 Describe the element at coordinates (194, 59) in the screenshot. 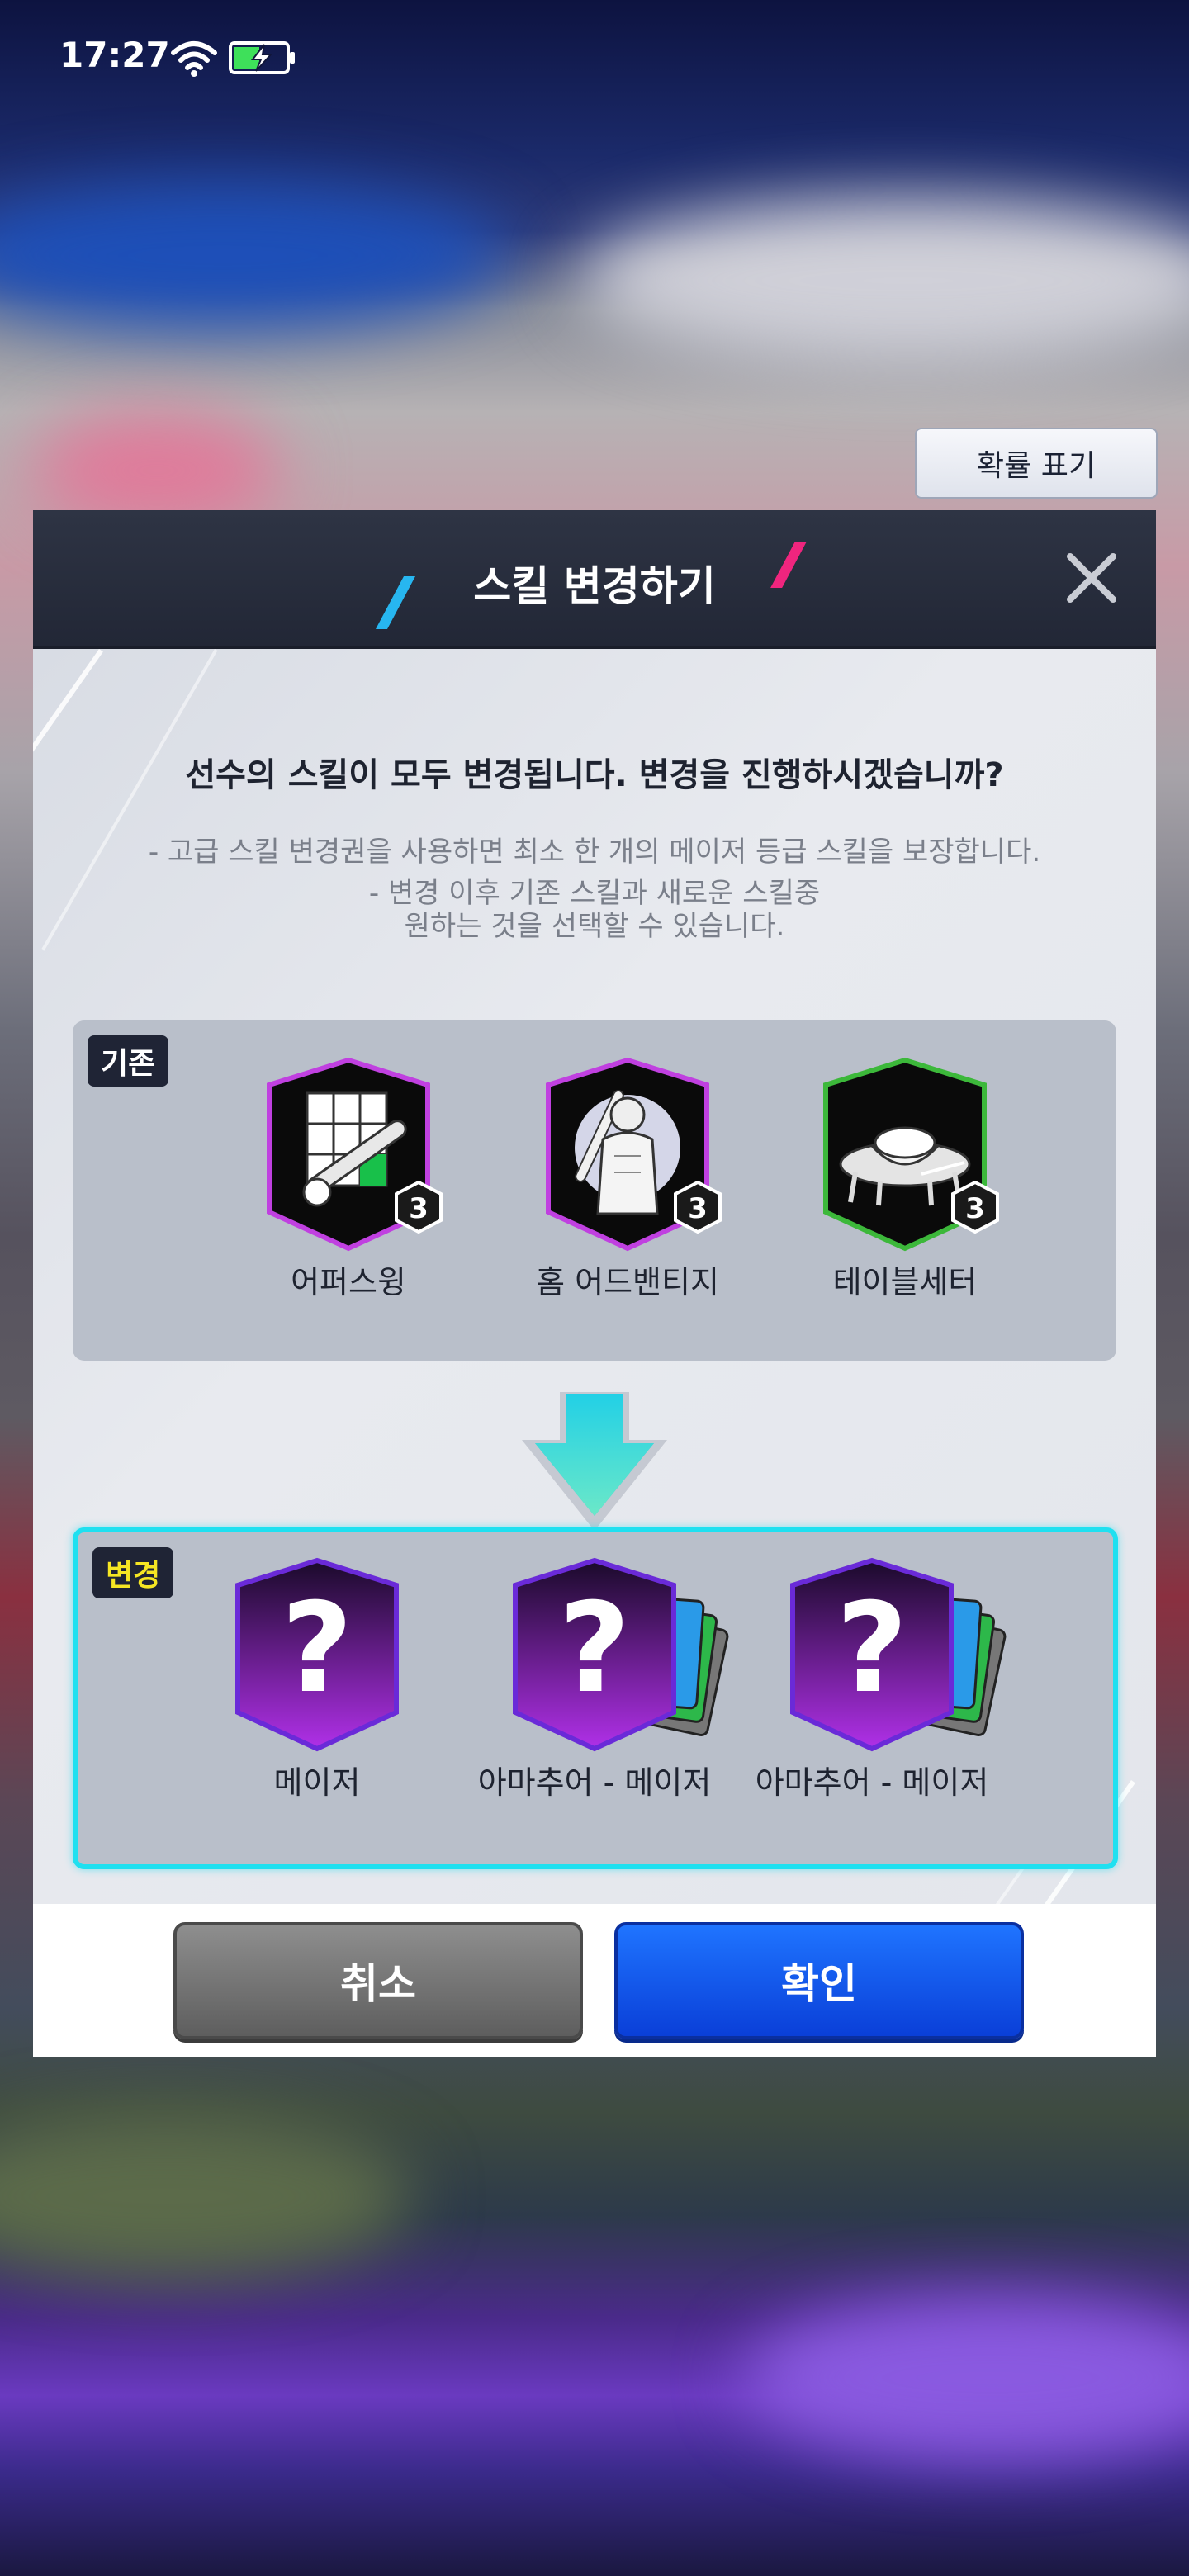

I see `wifi-icon` at that location.